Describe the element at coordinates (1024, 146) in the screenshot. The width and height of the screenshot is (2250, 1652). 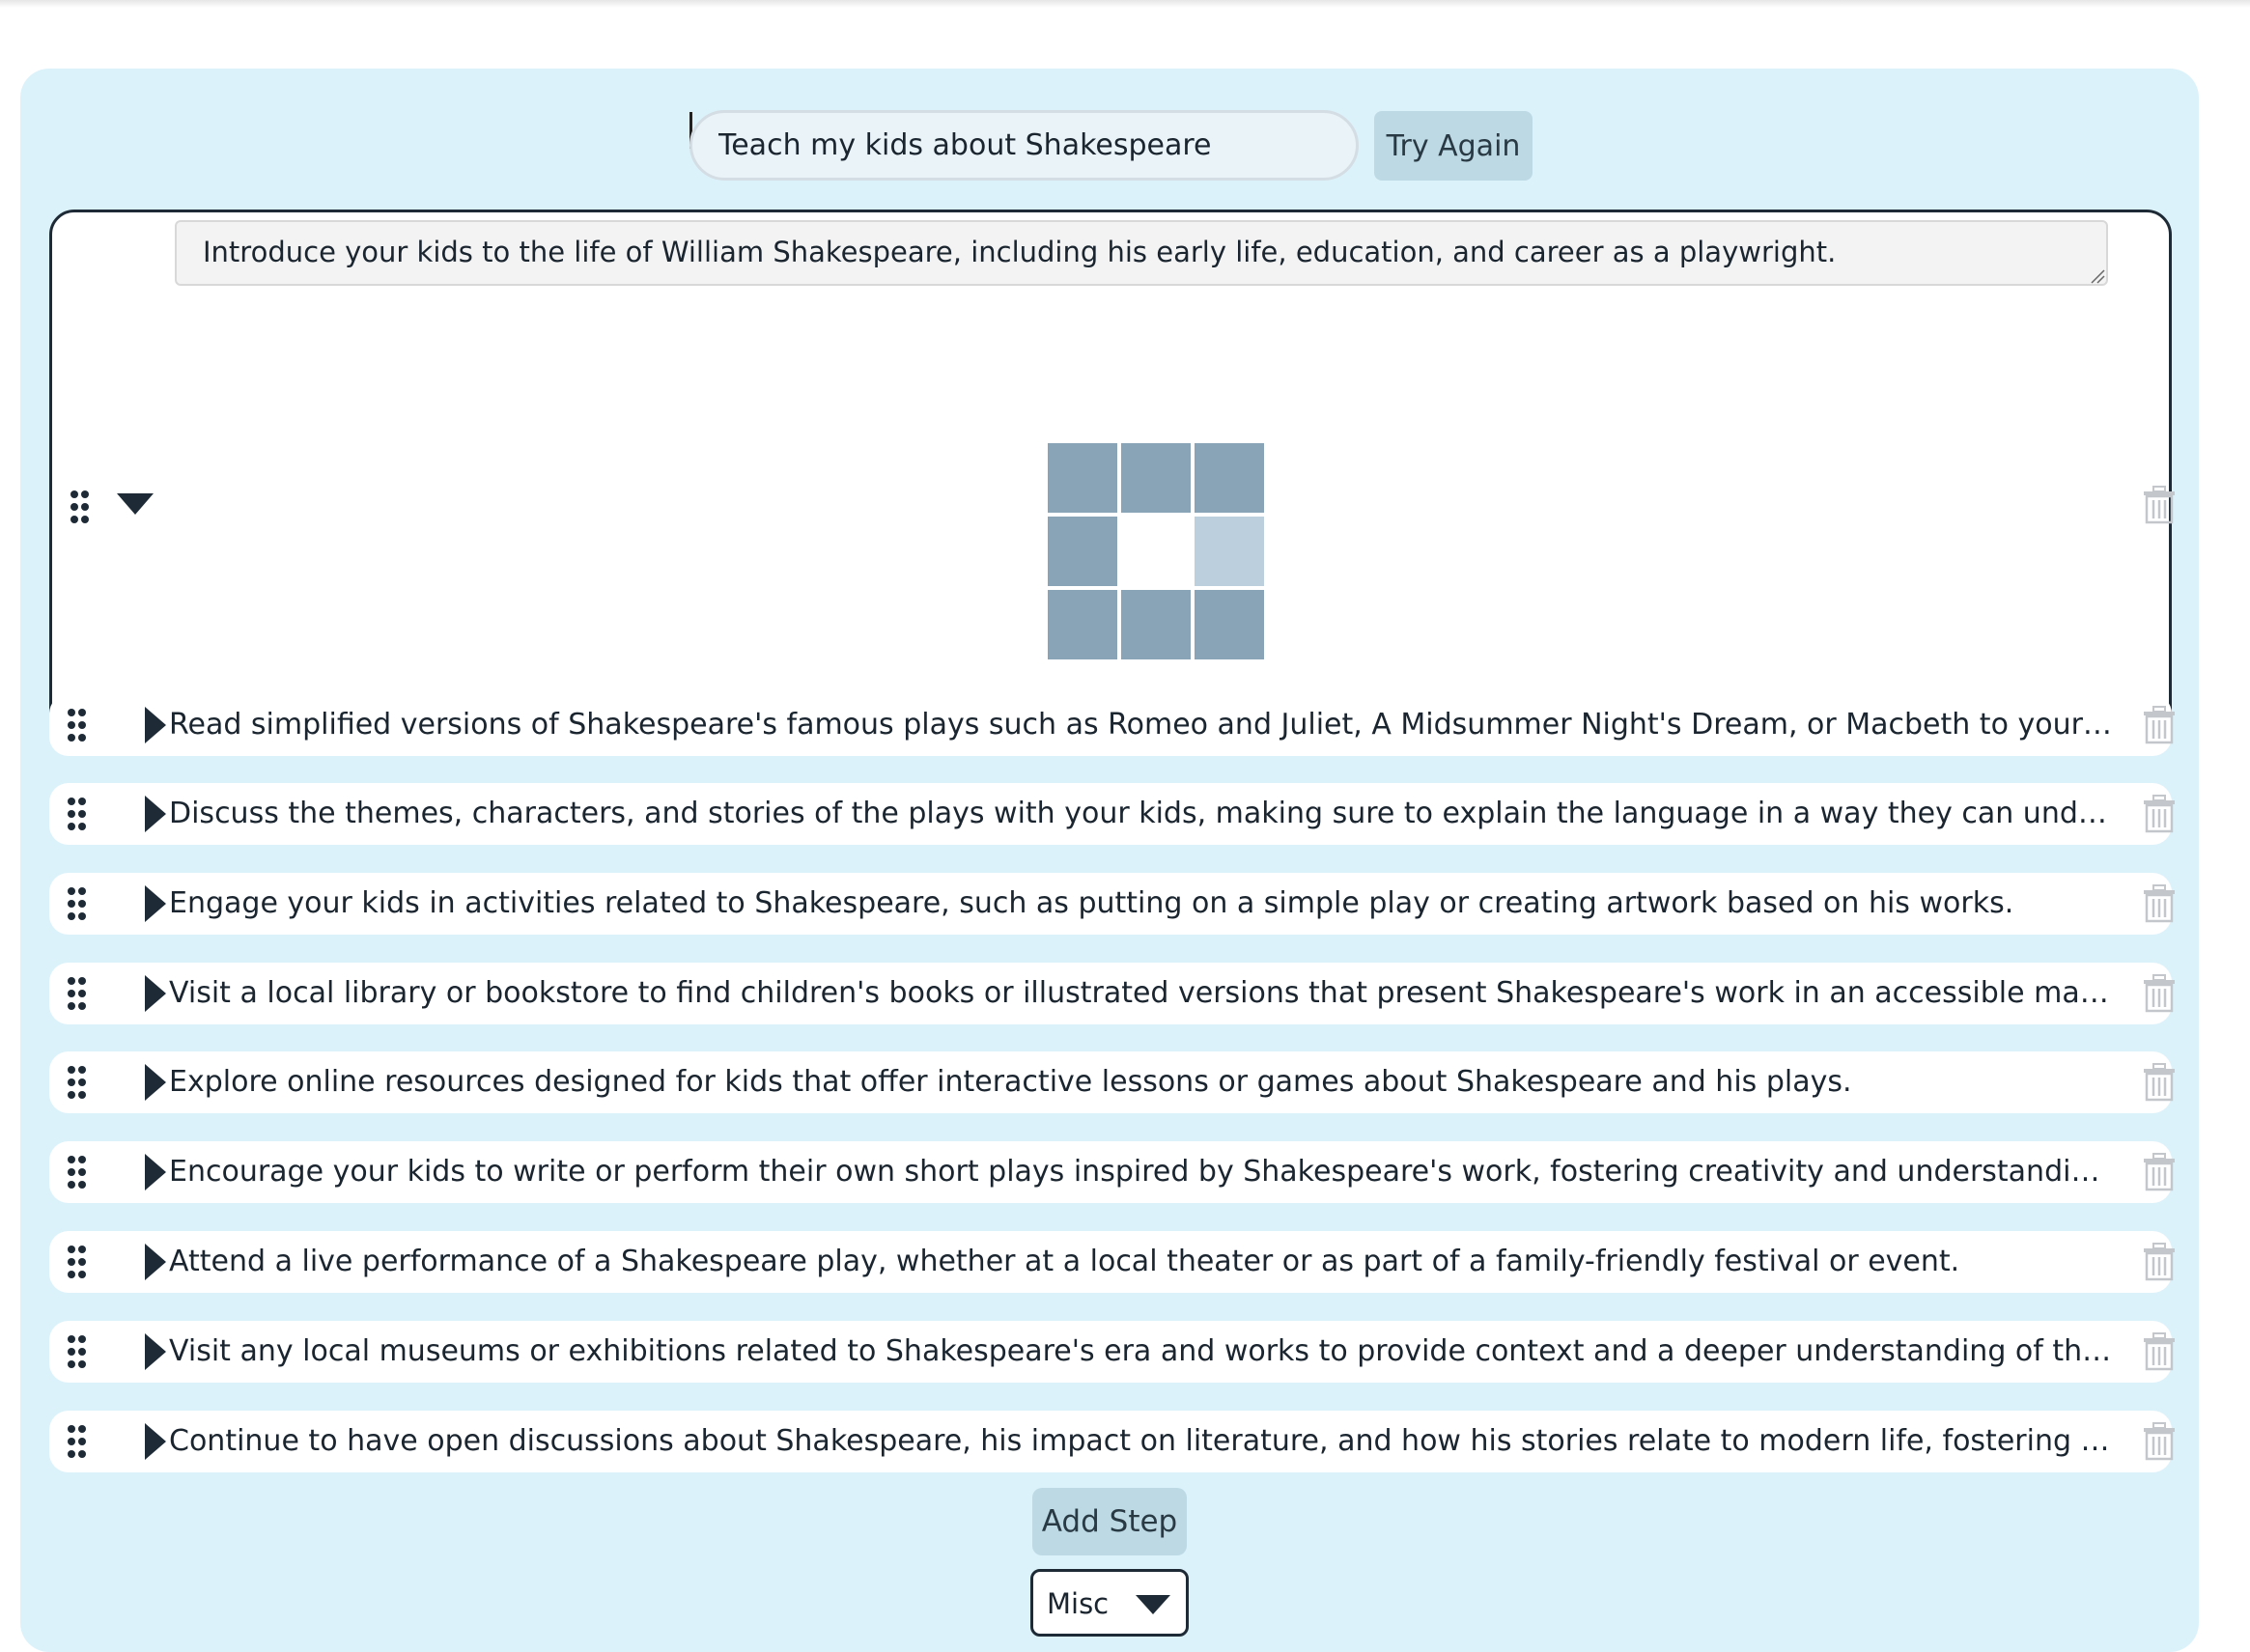
I see `goal-input` at that location.